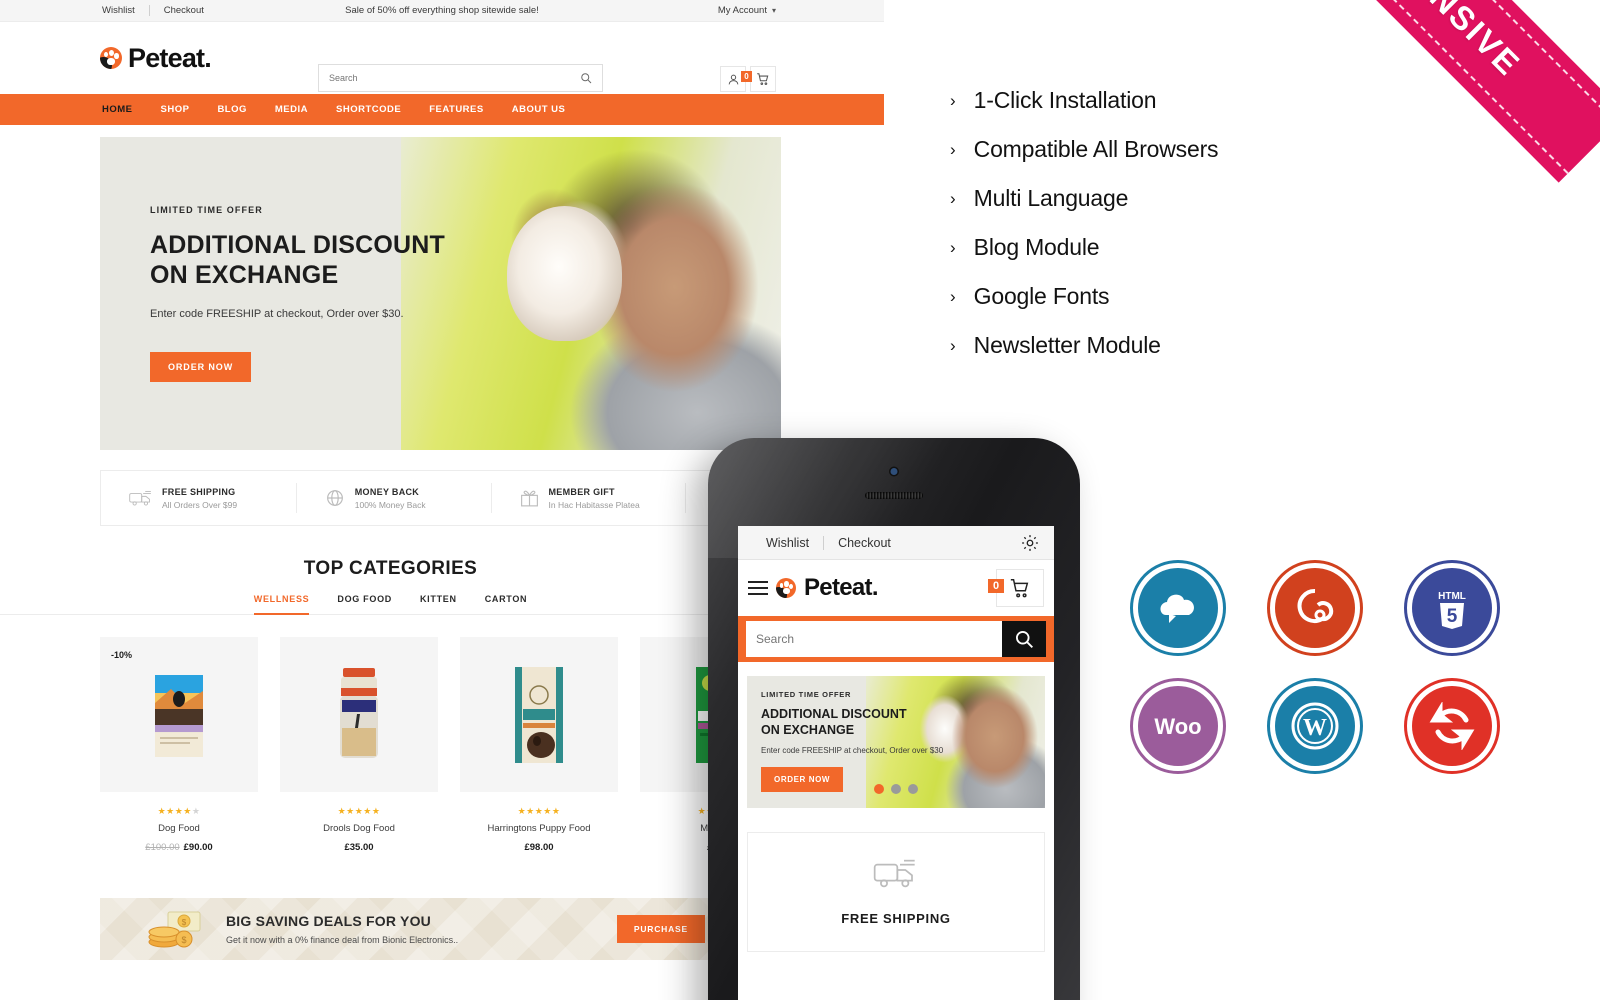 This screenshot has height=1000, width=1600. I want to click on nav-link-features: FEATURES, so click(456, 109).